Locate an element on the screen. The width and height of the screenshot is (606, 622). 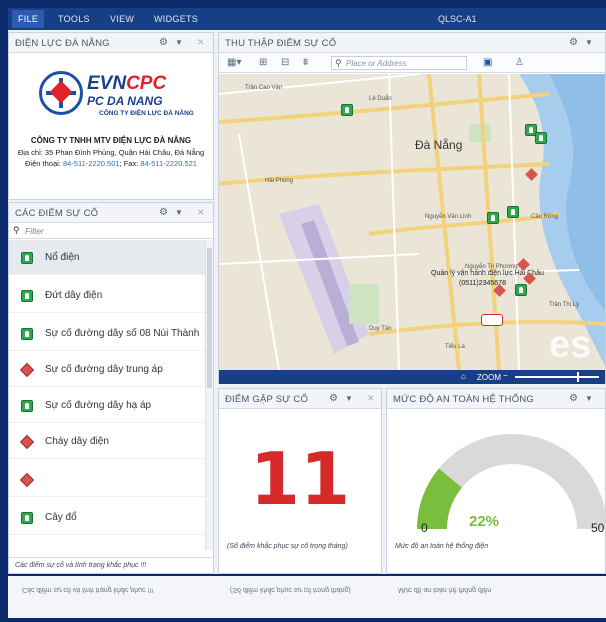
zoom-slider is located at coordinates (557, 377).